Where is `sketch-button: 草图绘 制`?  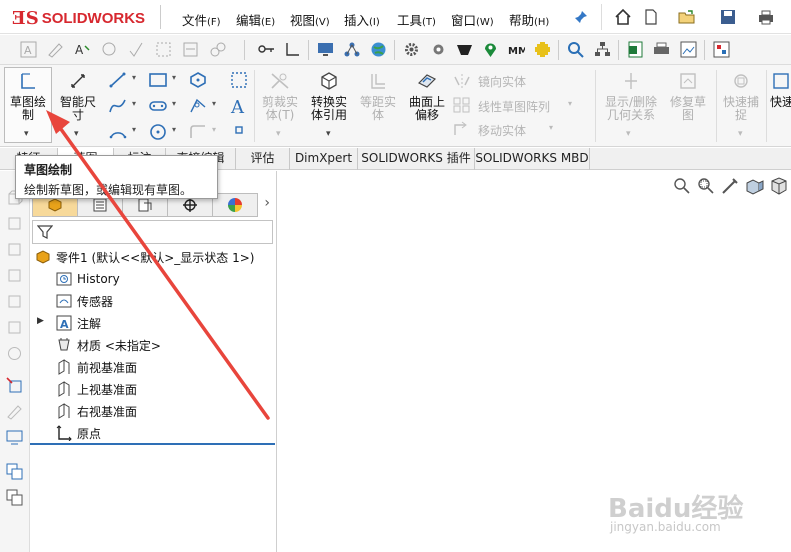
sketch-button: 草图绘 制 is located at coordinates (28, 96).